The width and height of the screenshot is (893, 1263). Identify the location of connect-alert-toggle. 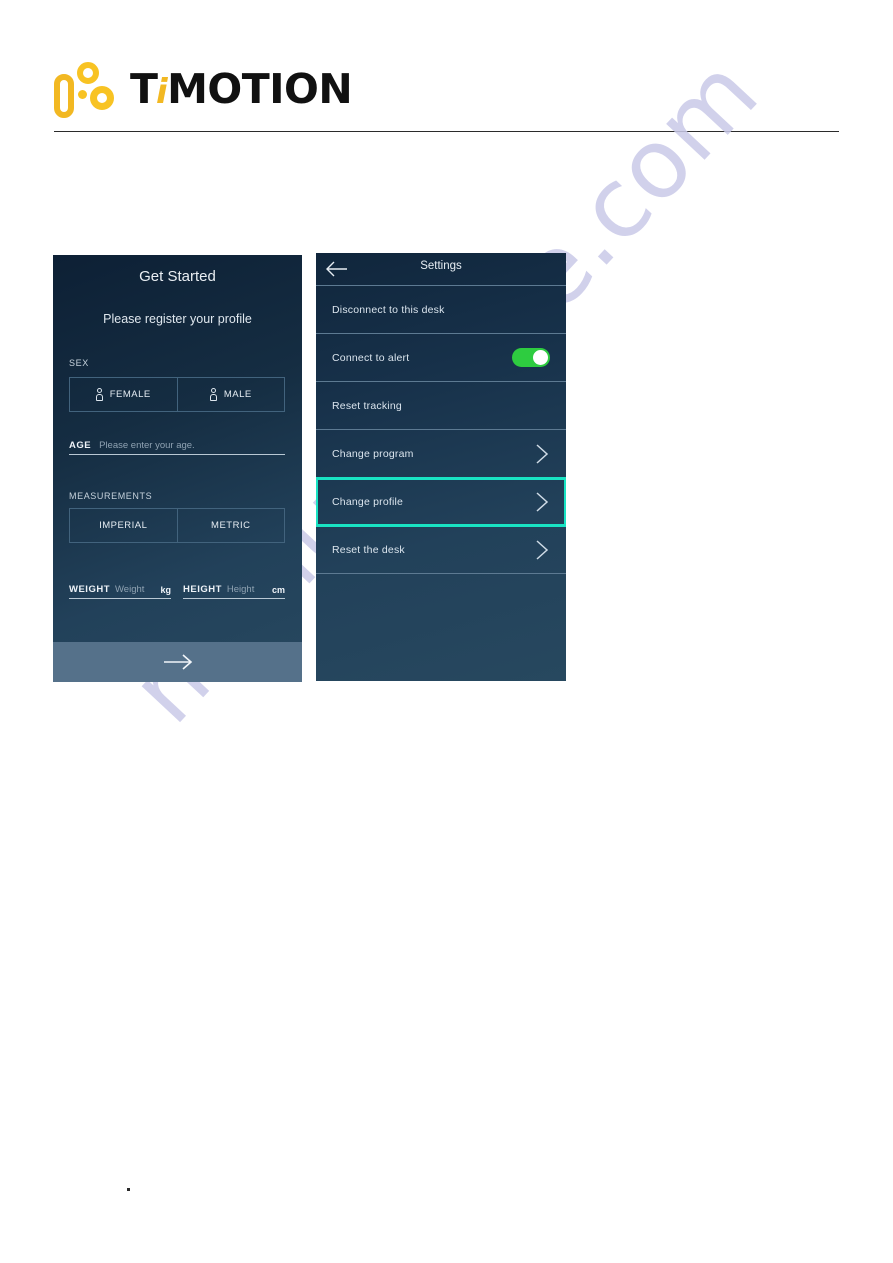
(531, 357).